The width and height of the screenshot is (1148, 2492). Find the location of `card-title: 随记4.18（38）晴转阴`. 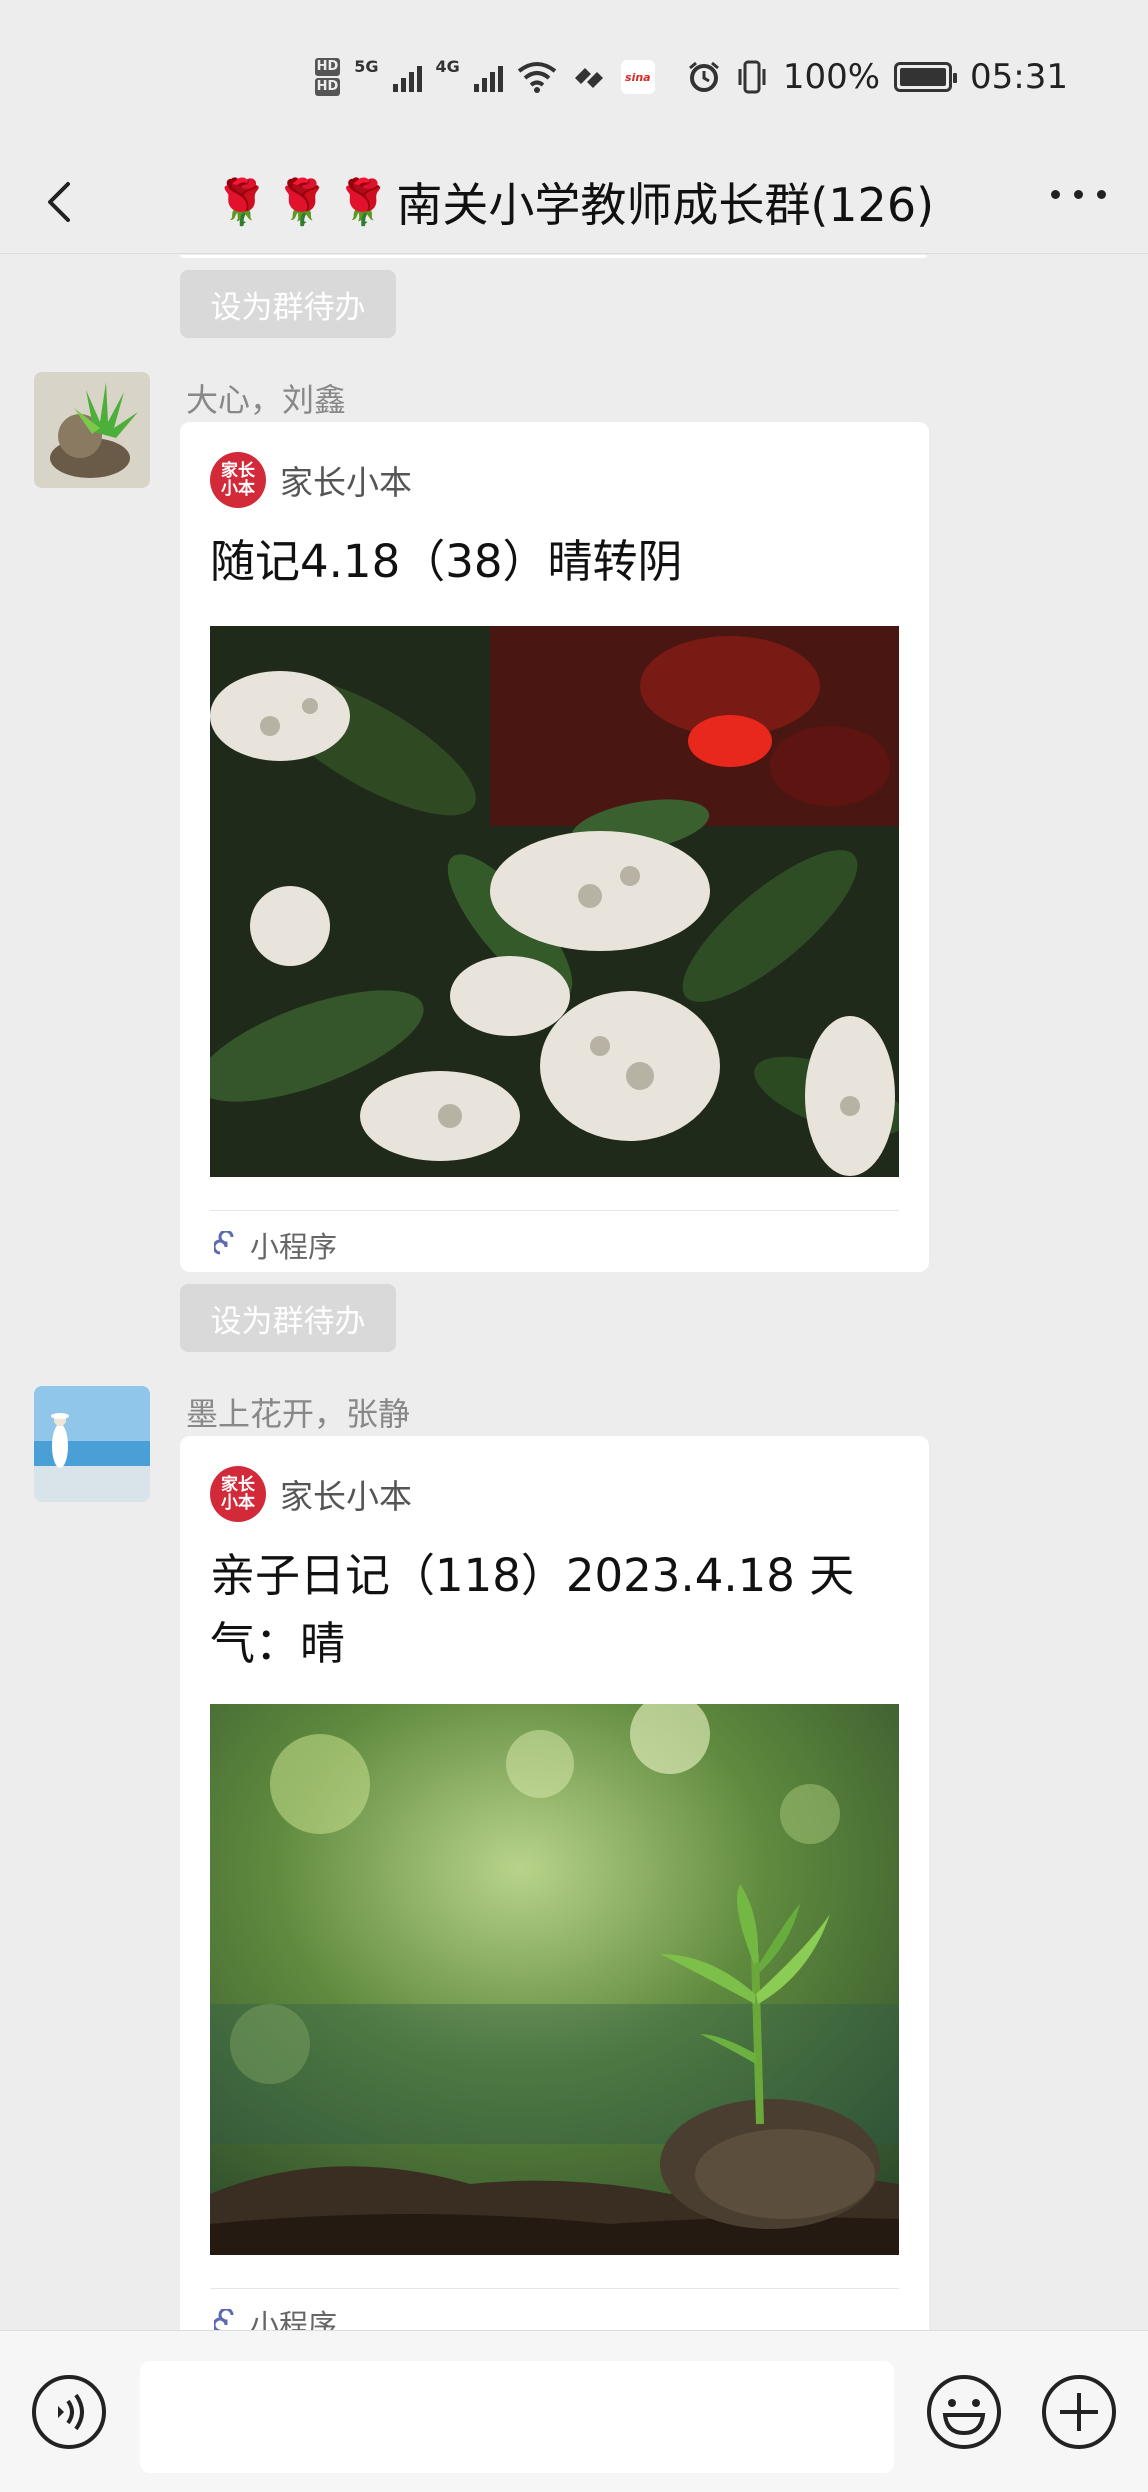

card-title: 随记4.18（38）晴转阴 is located at coordinates (446, 561).